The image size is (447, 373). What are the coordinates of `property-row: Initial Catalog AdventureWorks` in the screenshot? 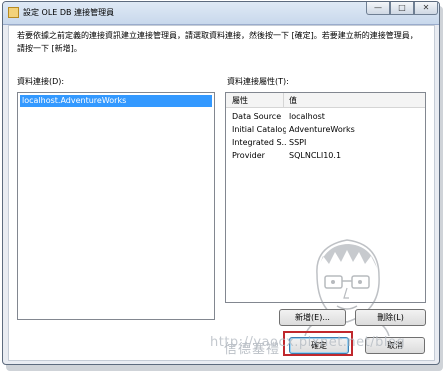 It's located at (325, 130).